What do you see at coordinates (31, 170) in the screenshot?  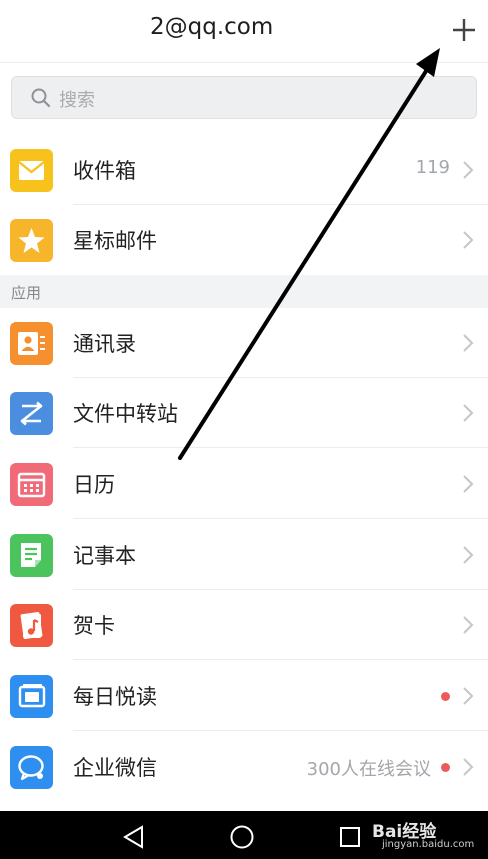 I see `envelope-icon` at bounding box center [31, 170].